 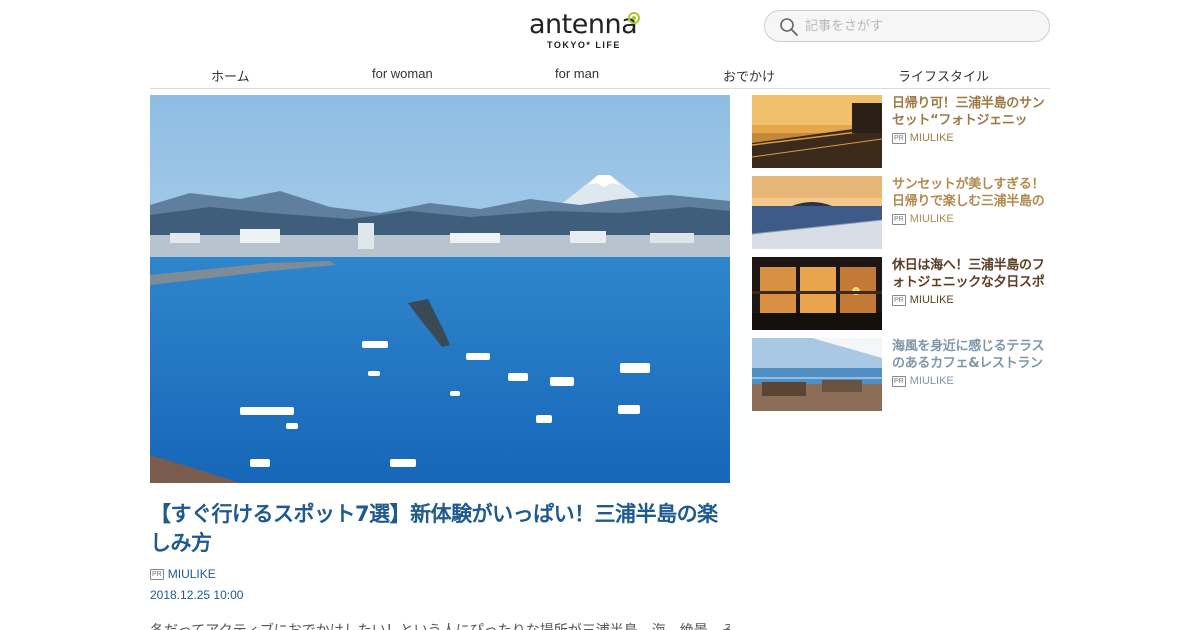 I want to click on site-header: antenna TOKYO* LIFE, so click(x=600, y=30).